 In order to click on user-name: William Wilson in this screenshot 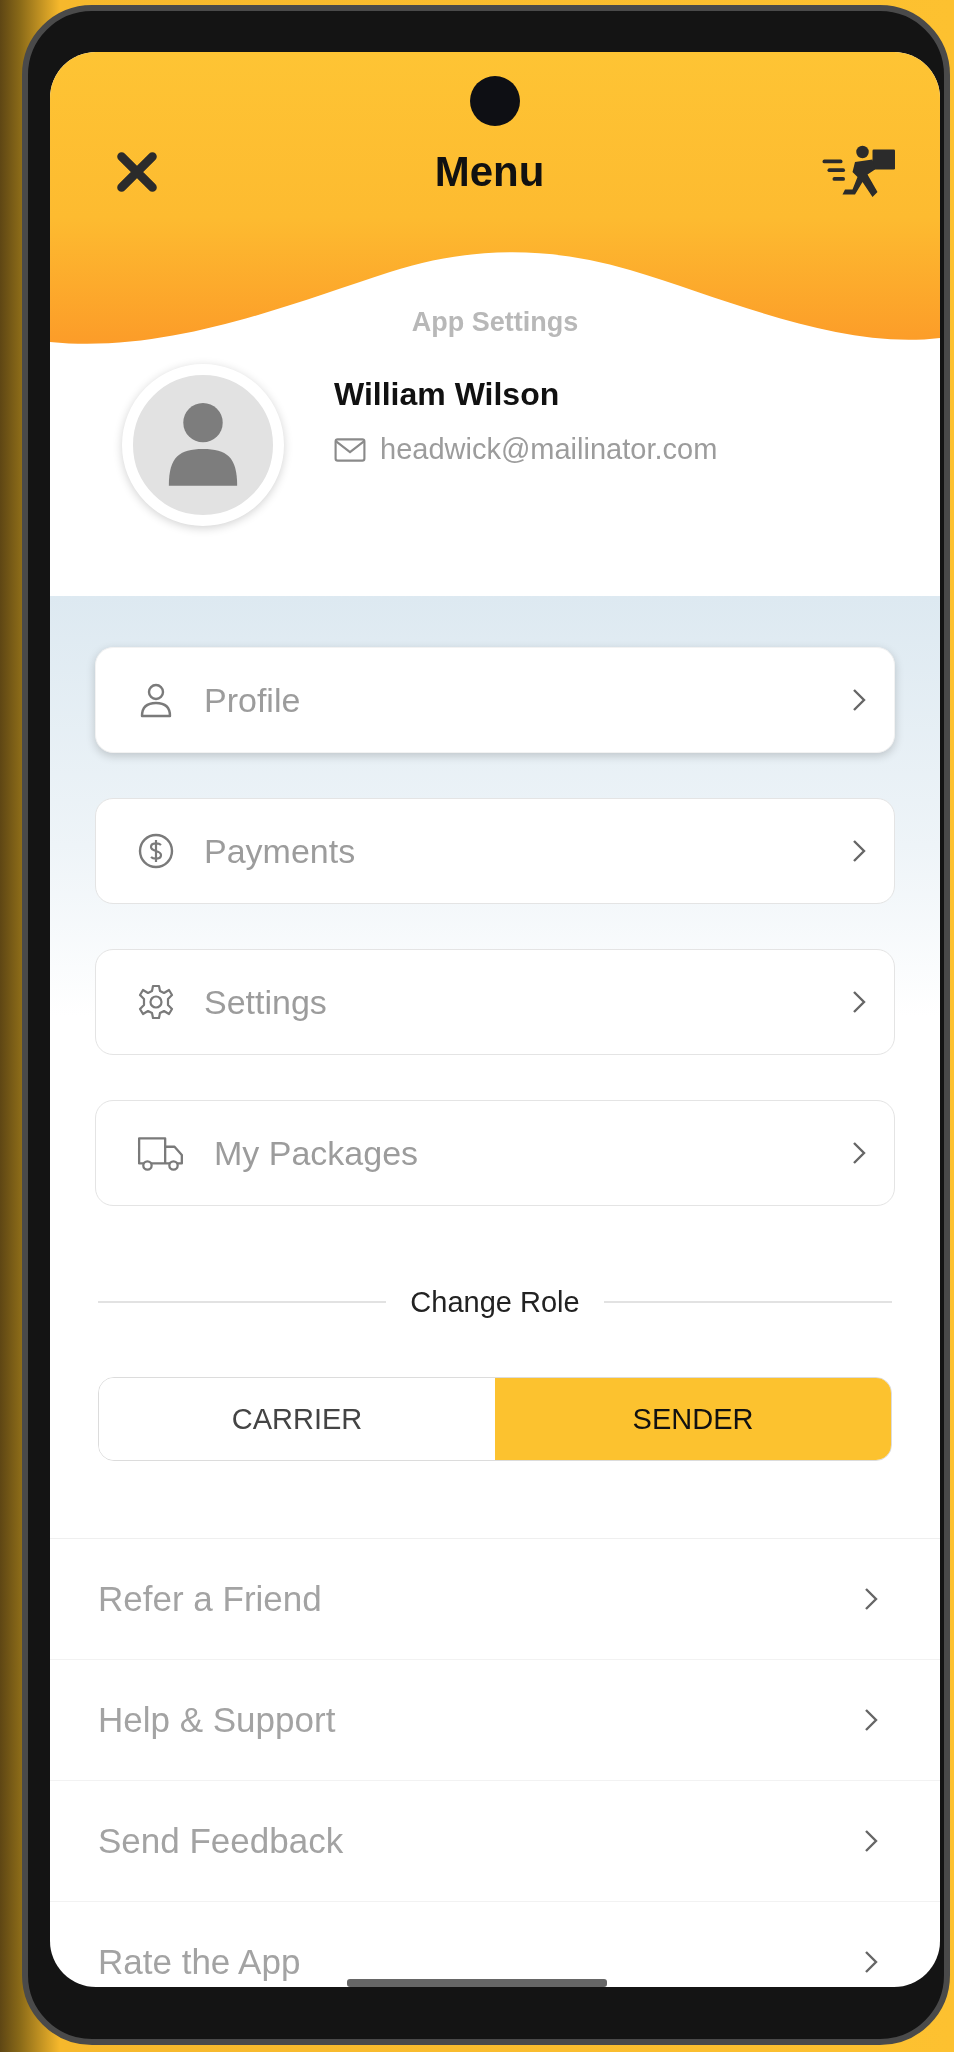, I will do `click(447, 394)`.